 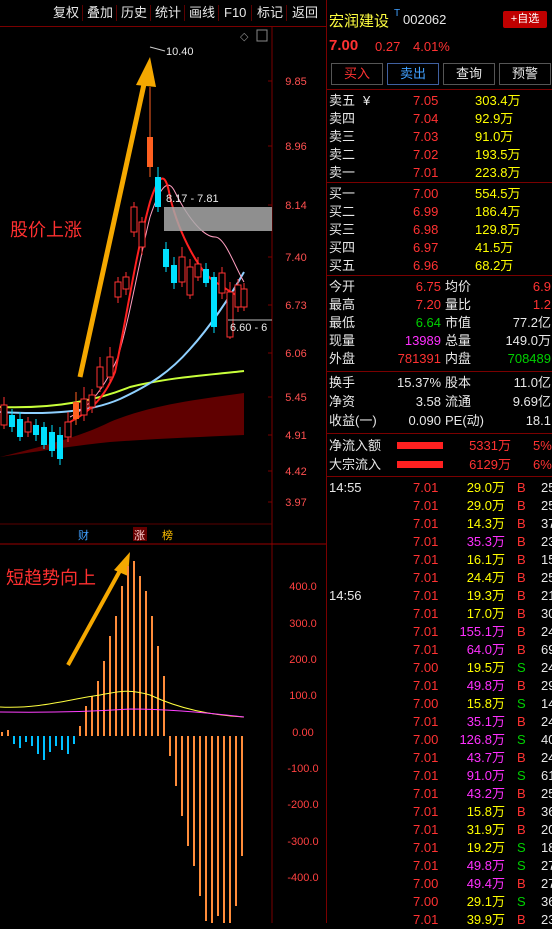 What do you see at coordinates (439, 758) in the screenshot?
I see `tick-row: 7.01 43.7万 B 24` at bounding box center [439, 758].